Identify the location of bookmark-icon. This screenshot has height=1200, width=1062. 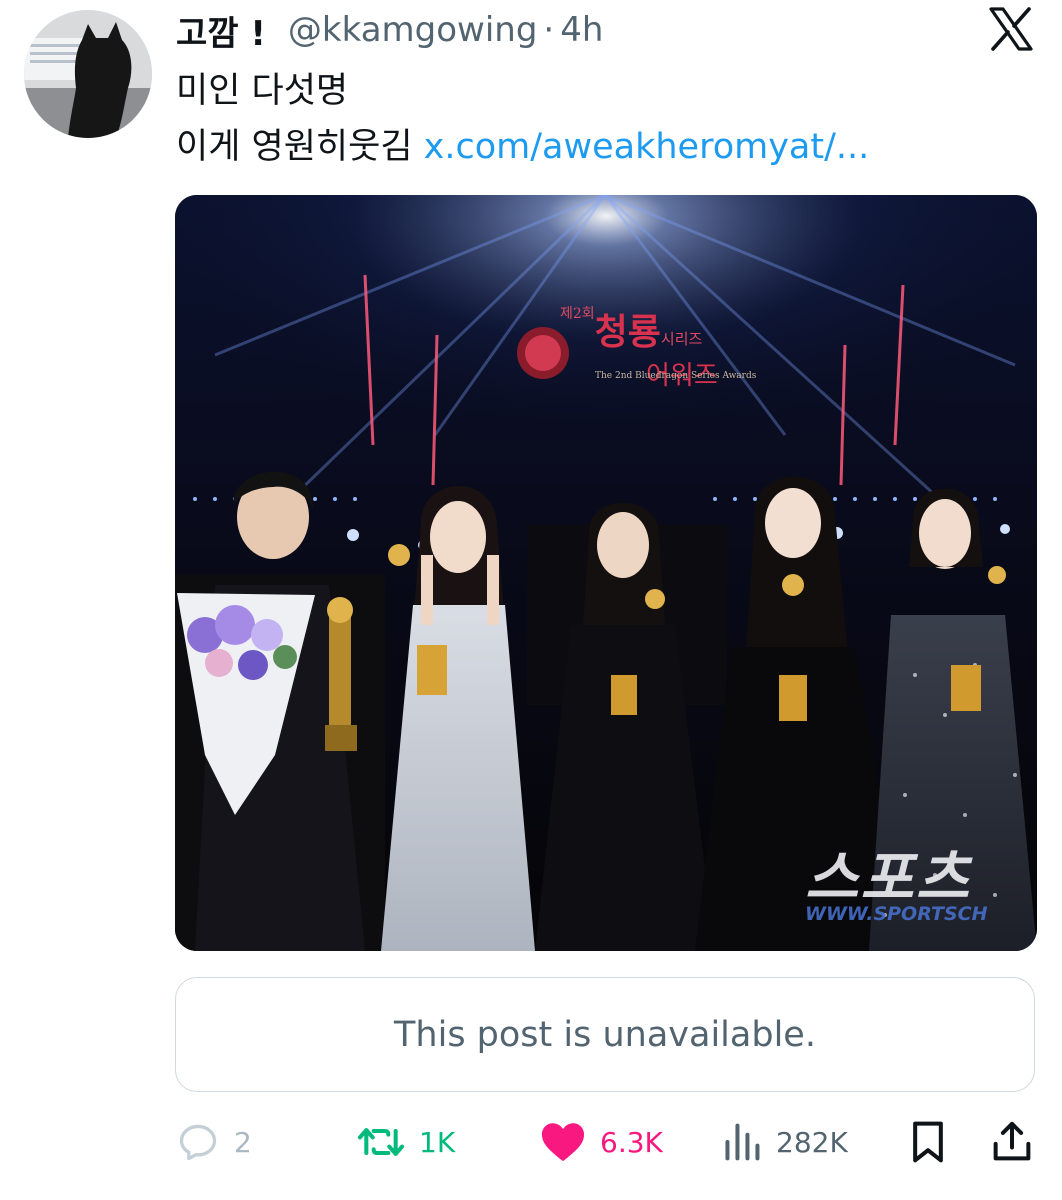
(928, 1142).